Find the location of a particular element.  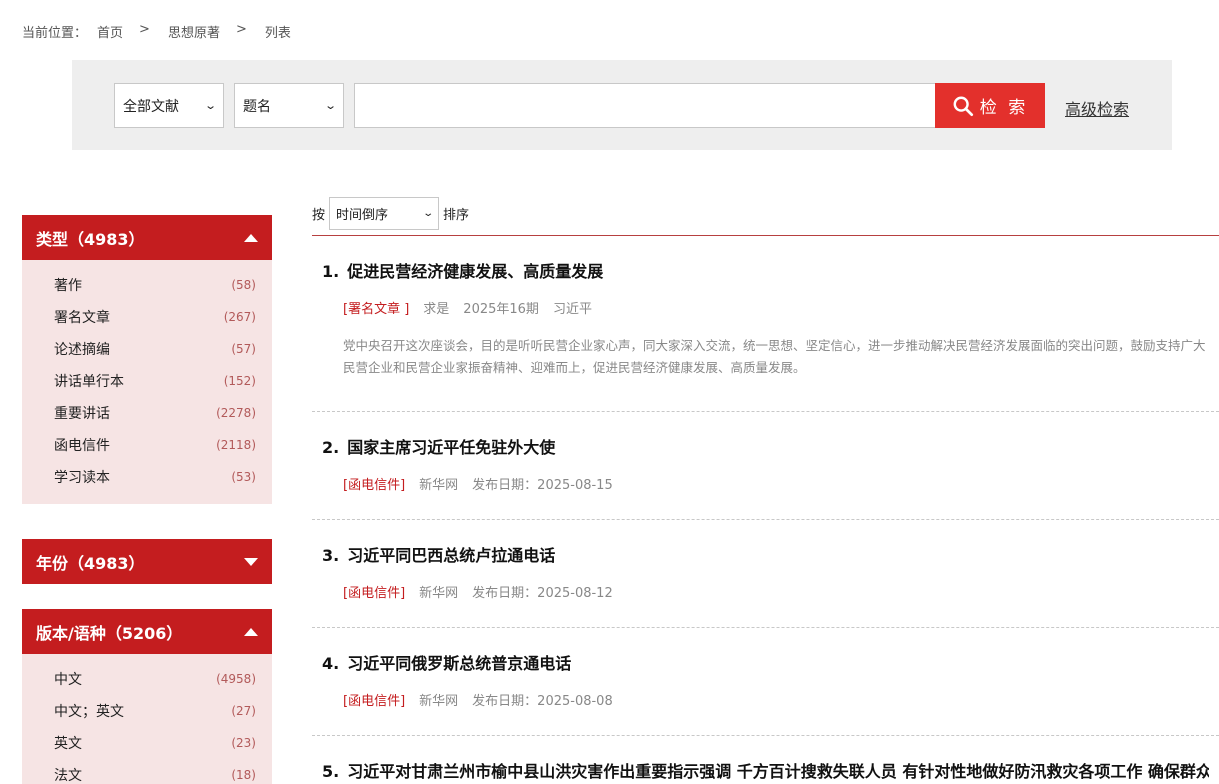

result-meta: [函电信件] 新华网 发布日期：2025-08-12 is located at coordinates (765, 591).